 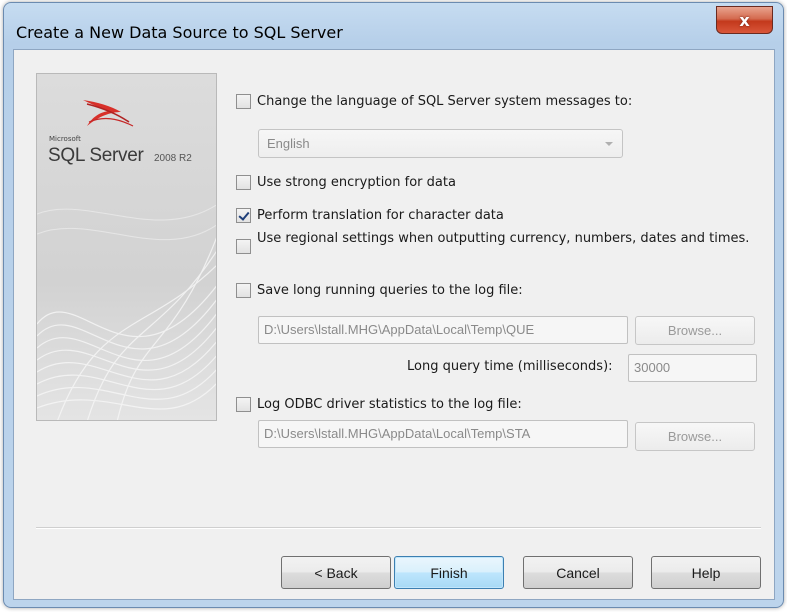 I want to click on help-button-label: Help, so click(x=706, y=572).